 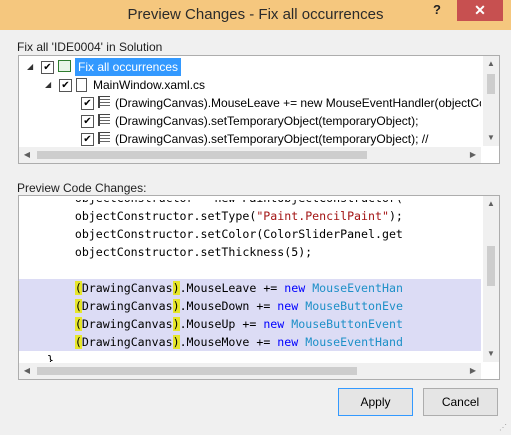 I want to click on code-string: "Paint.PencilPaint", so click(x=322, y=216).